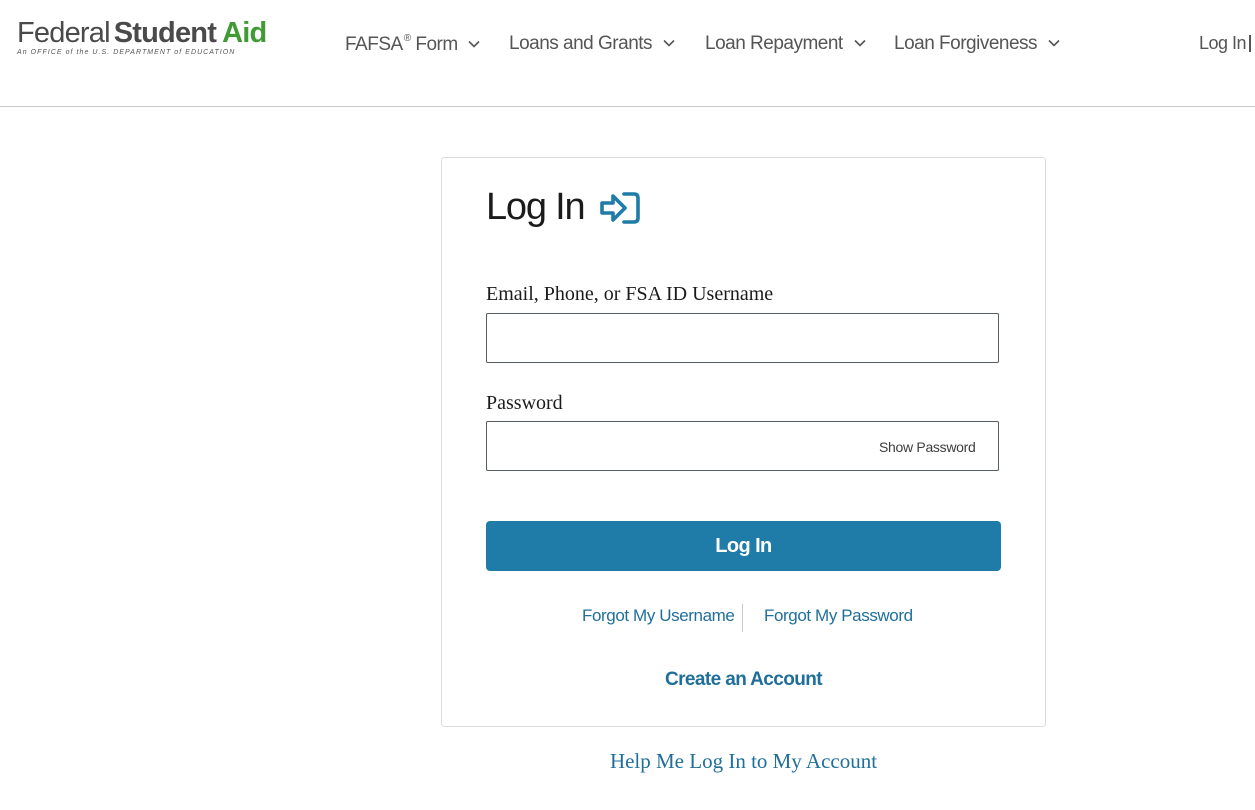 The height and width of the screenshot is (810, 1255). I want to click on username-input, so click(742, 338).